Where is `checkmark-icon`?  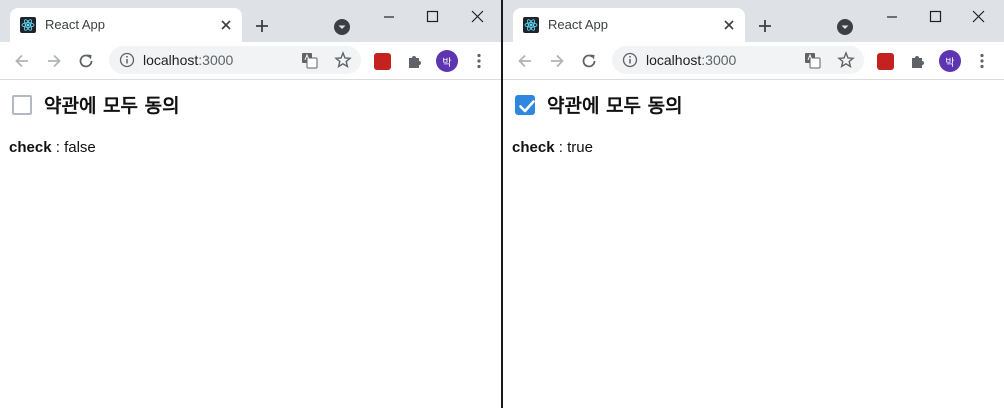 checkmark-icon is located at coordinates (527, 105).